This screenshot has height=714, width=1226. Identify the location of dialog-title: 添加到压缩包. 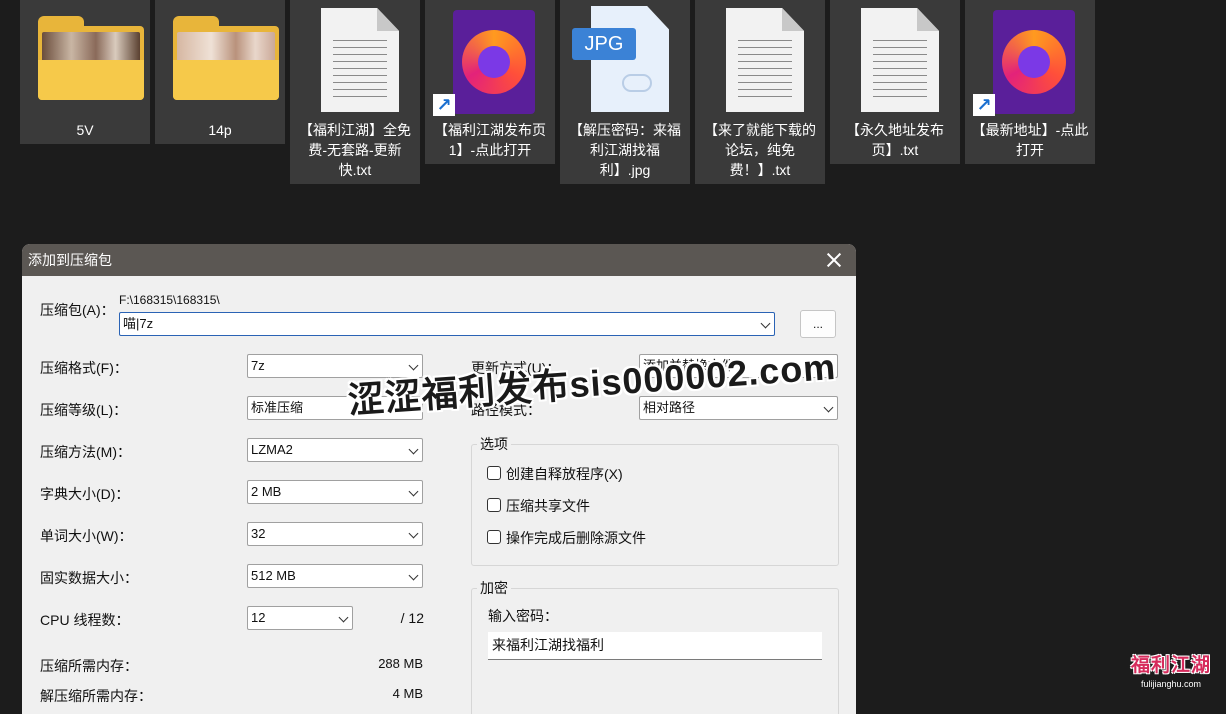
(70, 260).